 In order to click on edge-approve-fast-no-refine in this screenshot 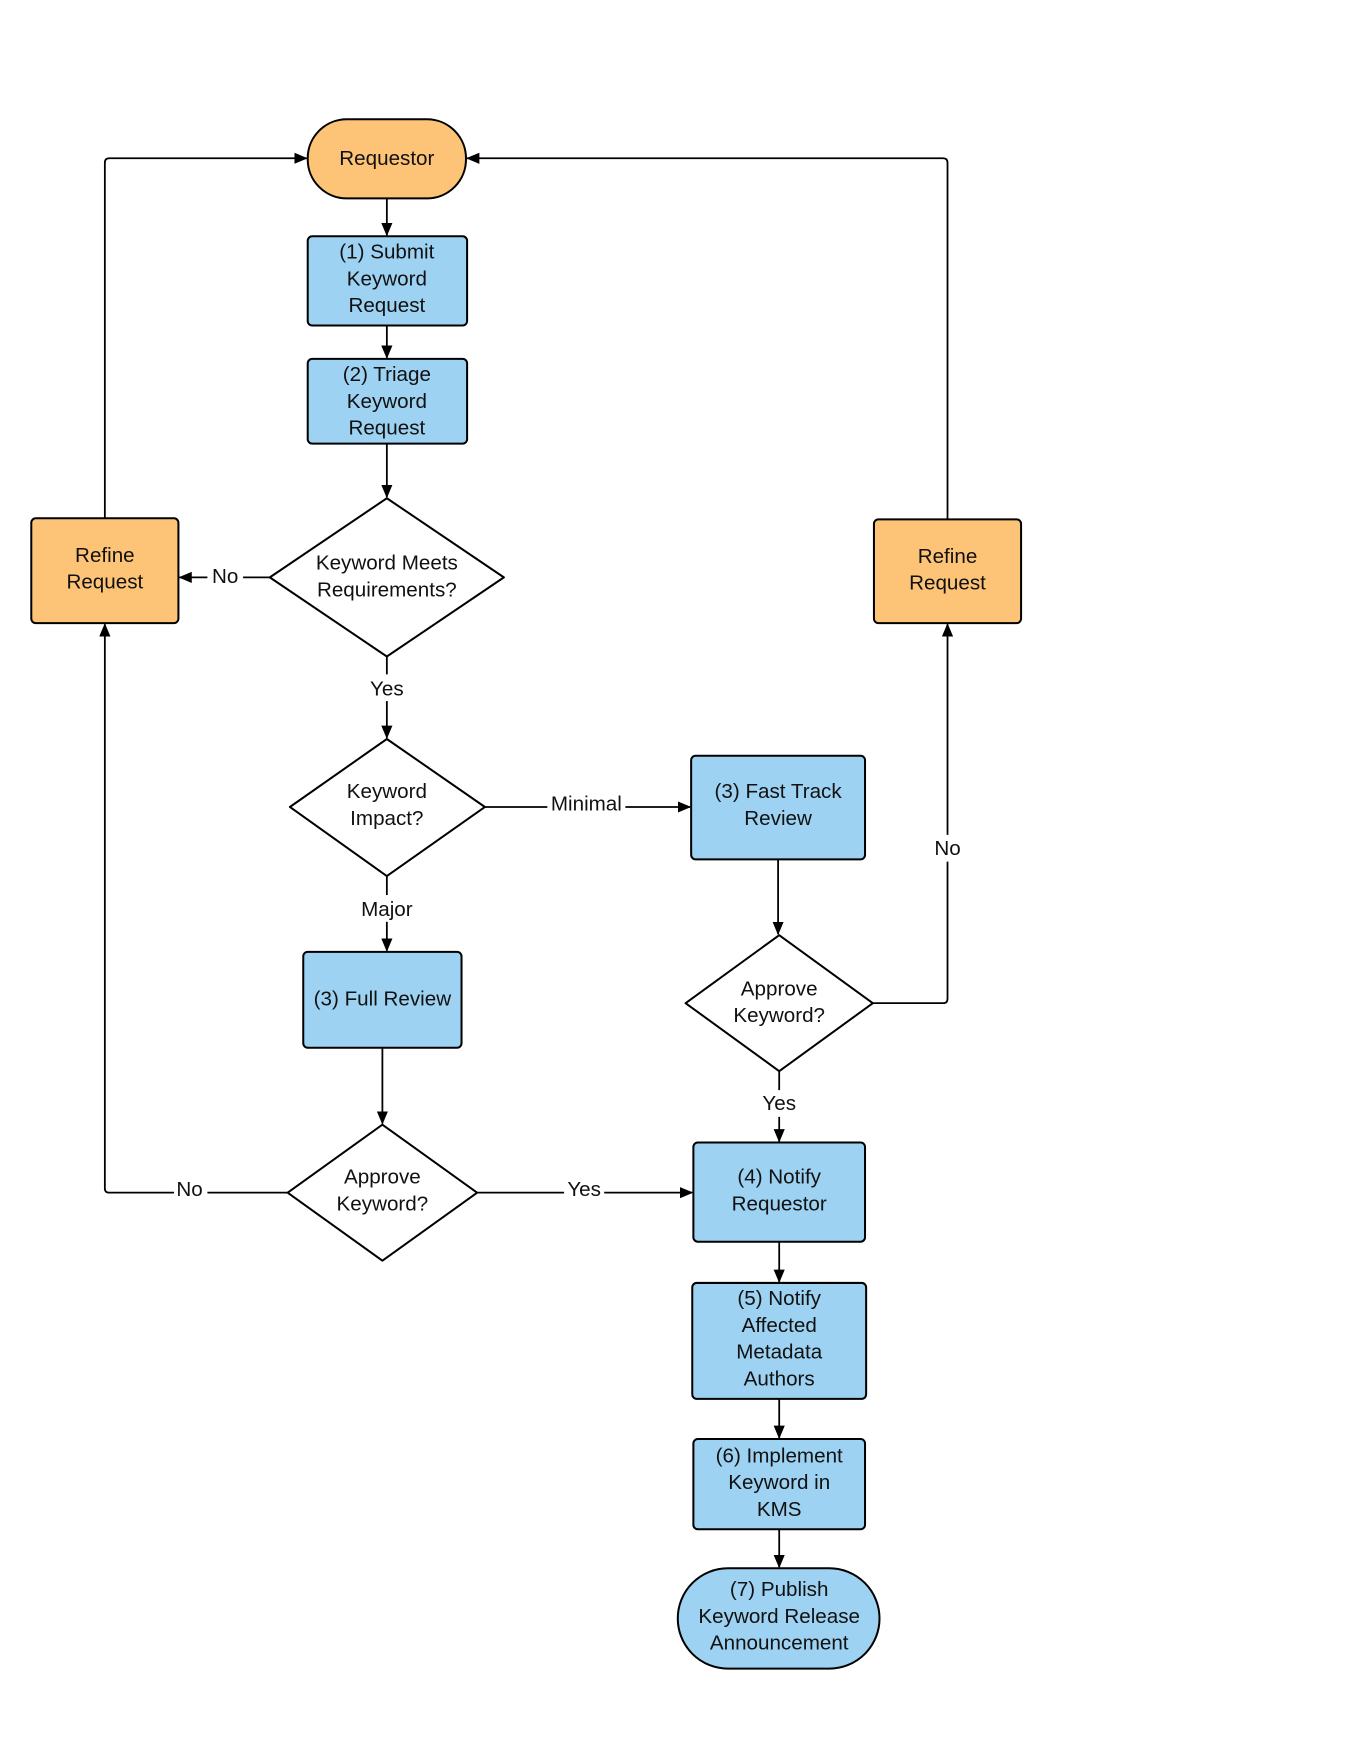, I will do `click(913, 814)`.